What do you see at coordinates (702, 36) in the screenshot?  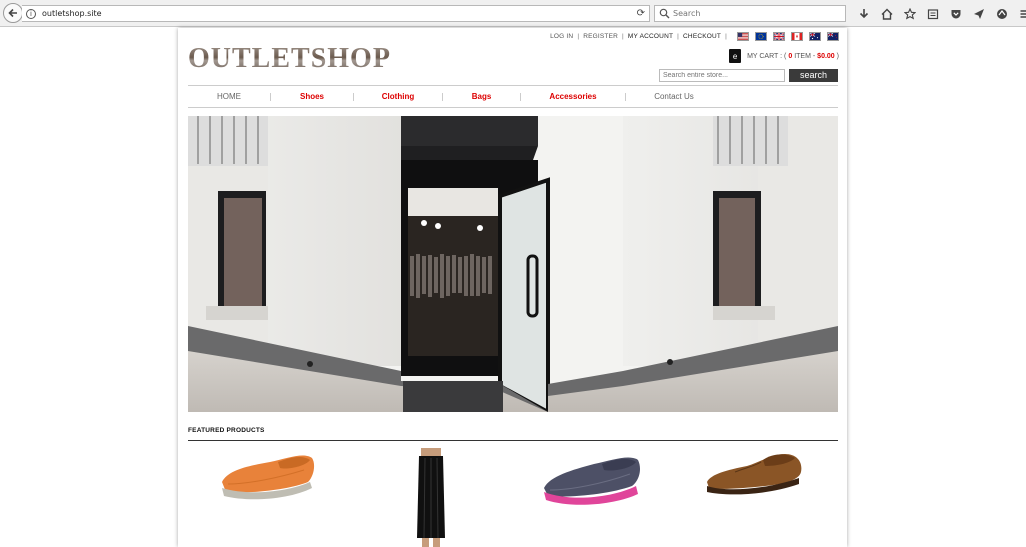 I see `checkout-link: CHECKOUT` at bounding box center [702, 36].